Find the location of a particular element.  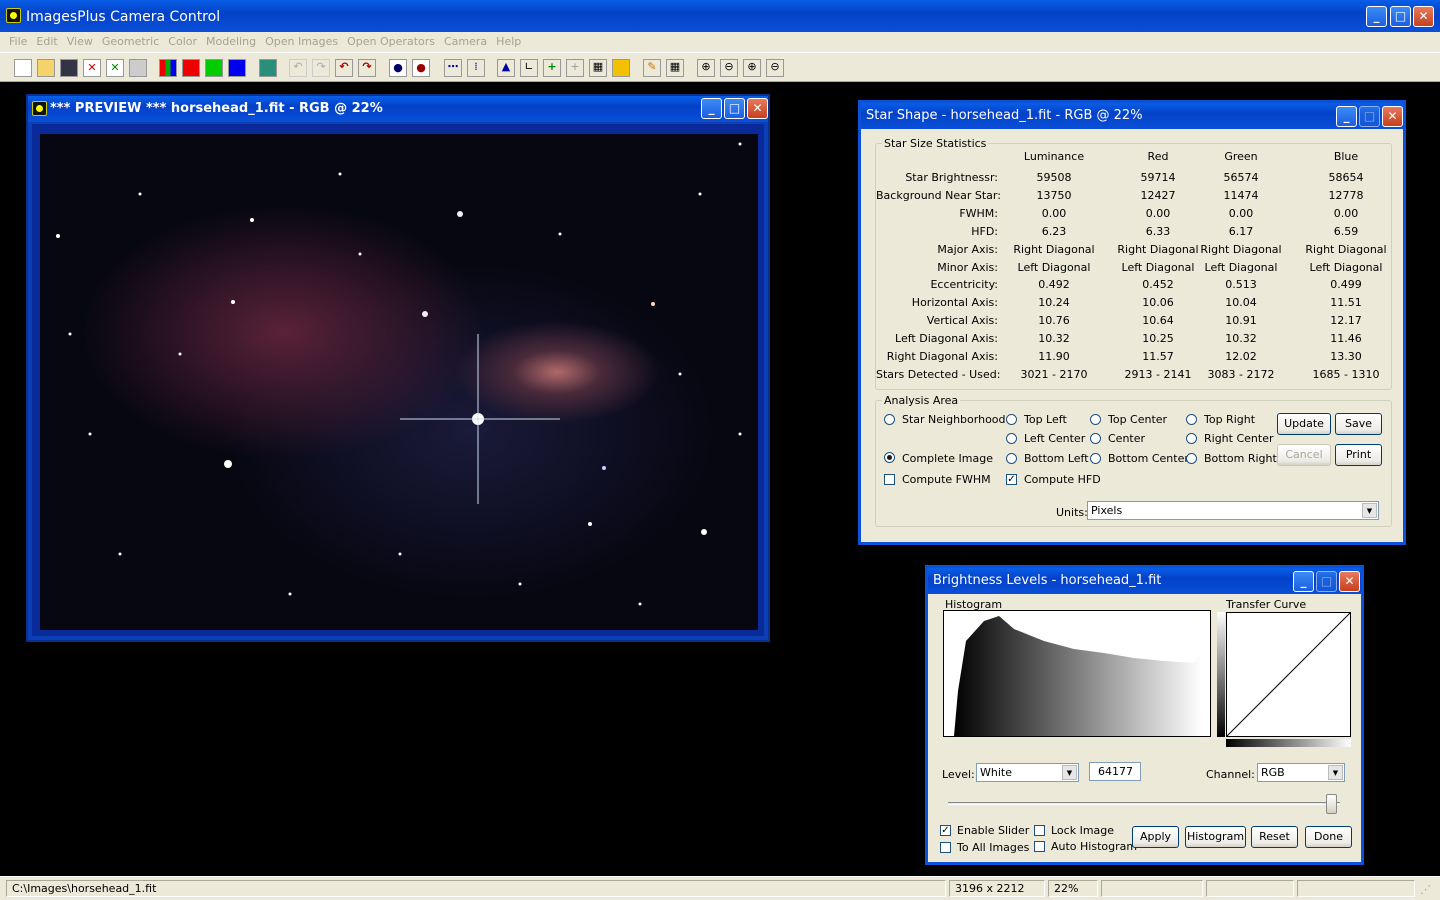

stat-cell: 10.04 is located at coordinates (1241, 303).